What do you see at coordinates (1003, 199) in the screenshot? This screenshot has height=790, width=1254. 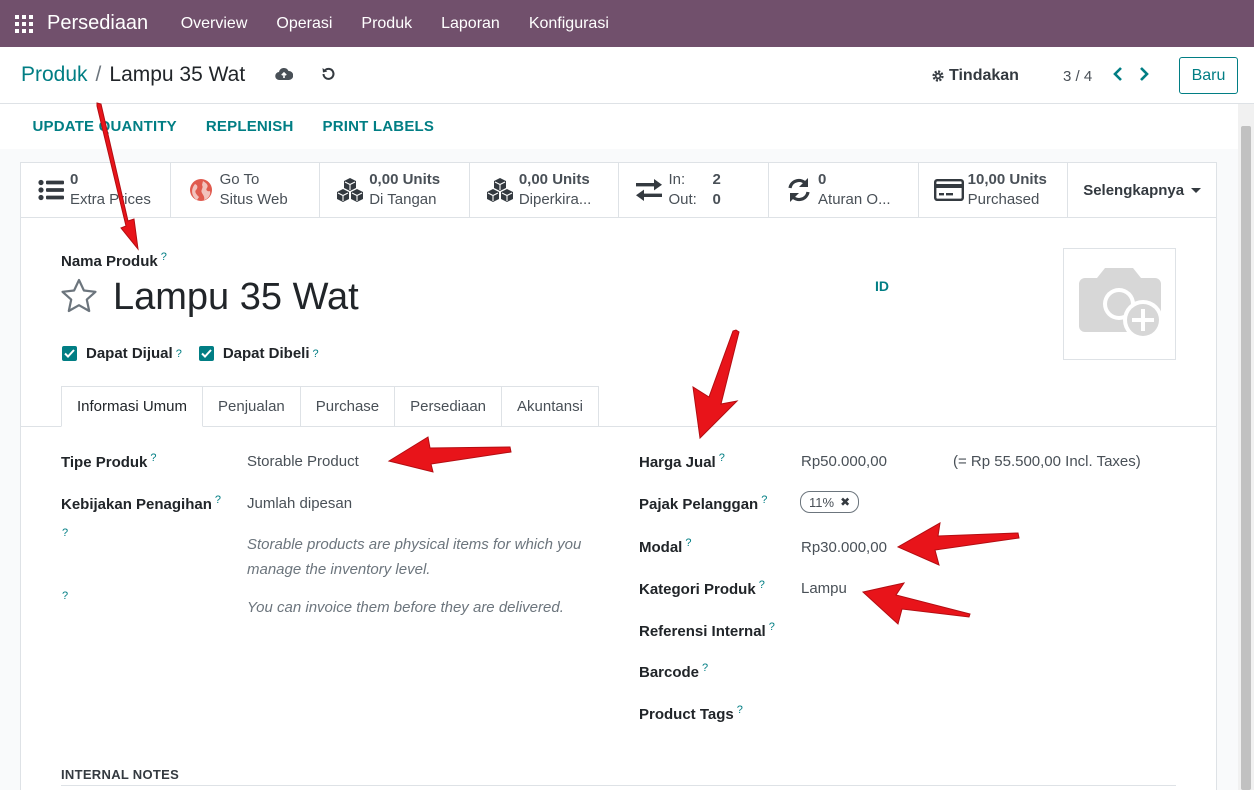 I see `purchased-label: Purchased` at bounding box center [1003, 199].